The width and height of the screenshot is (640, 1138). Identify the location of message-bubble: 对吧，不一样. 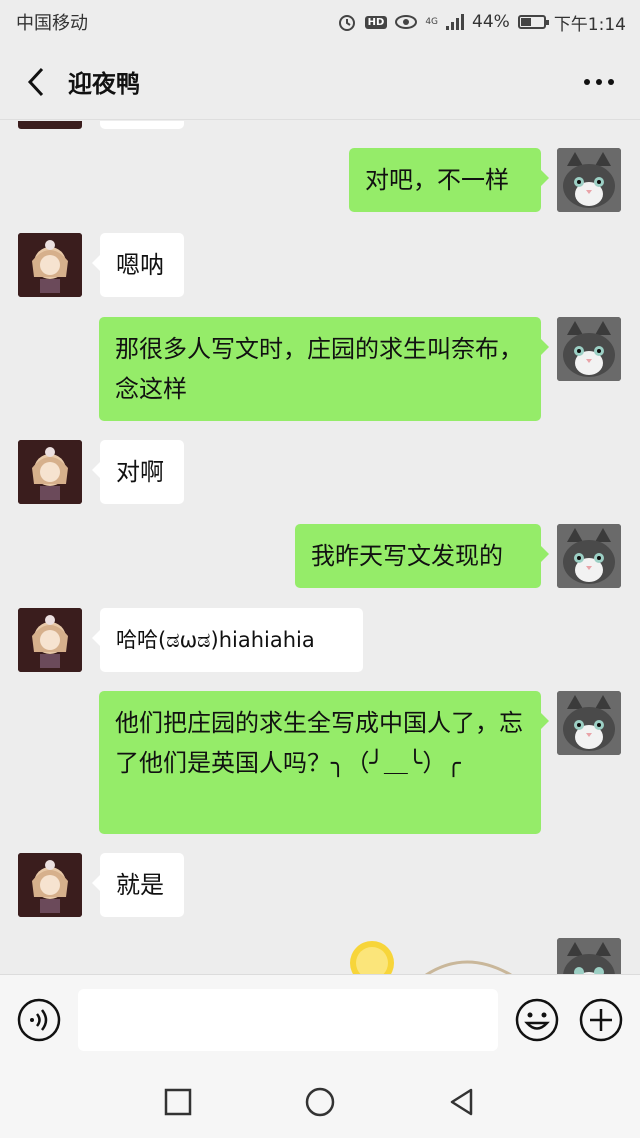
(449, 180).